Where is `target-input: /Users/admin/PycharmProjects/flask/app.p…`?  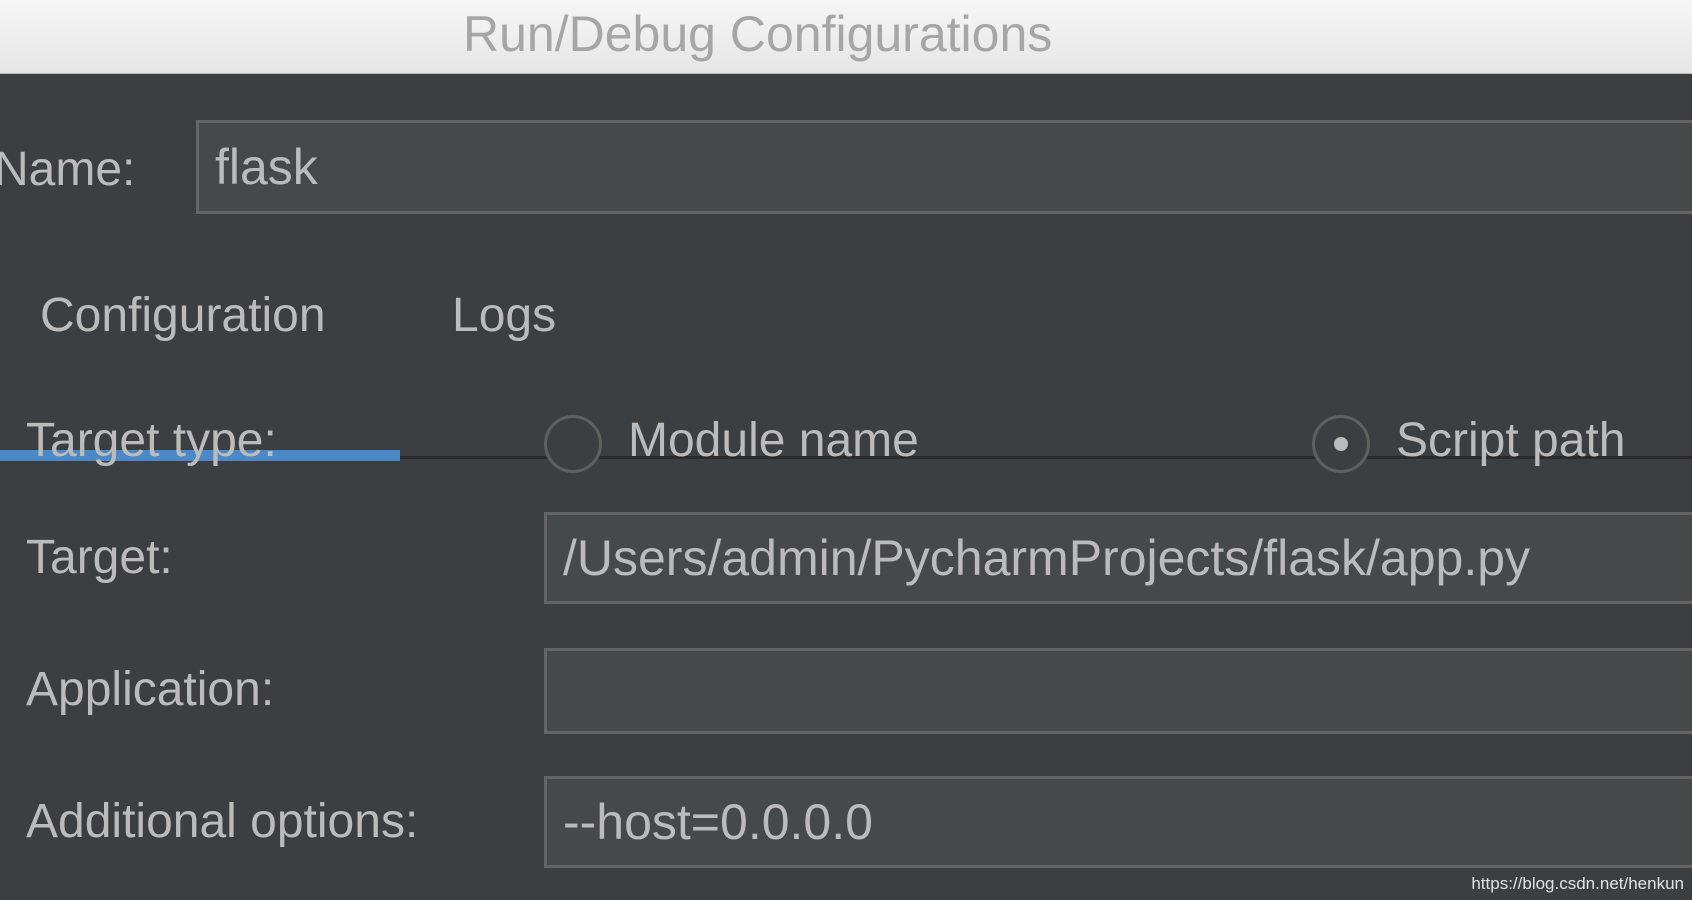
target-input: /Users/admin/PycharmProjects/flask/app.p… is located at coordinates (1118, 558).